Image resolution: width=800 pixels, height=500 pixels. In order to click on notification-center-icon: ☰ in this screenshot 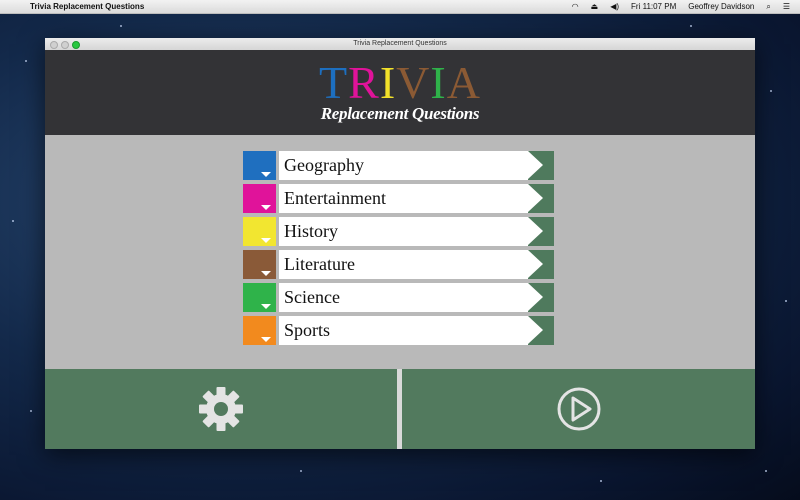, I will do `click(786, 6)`.